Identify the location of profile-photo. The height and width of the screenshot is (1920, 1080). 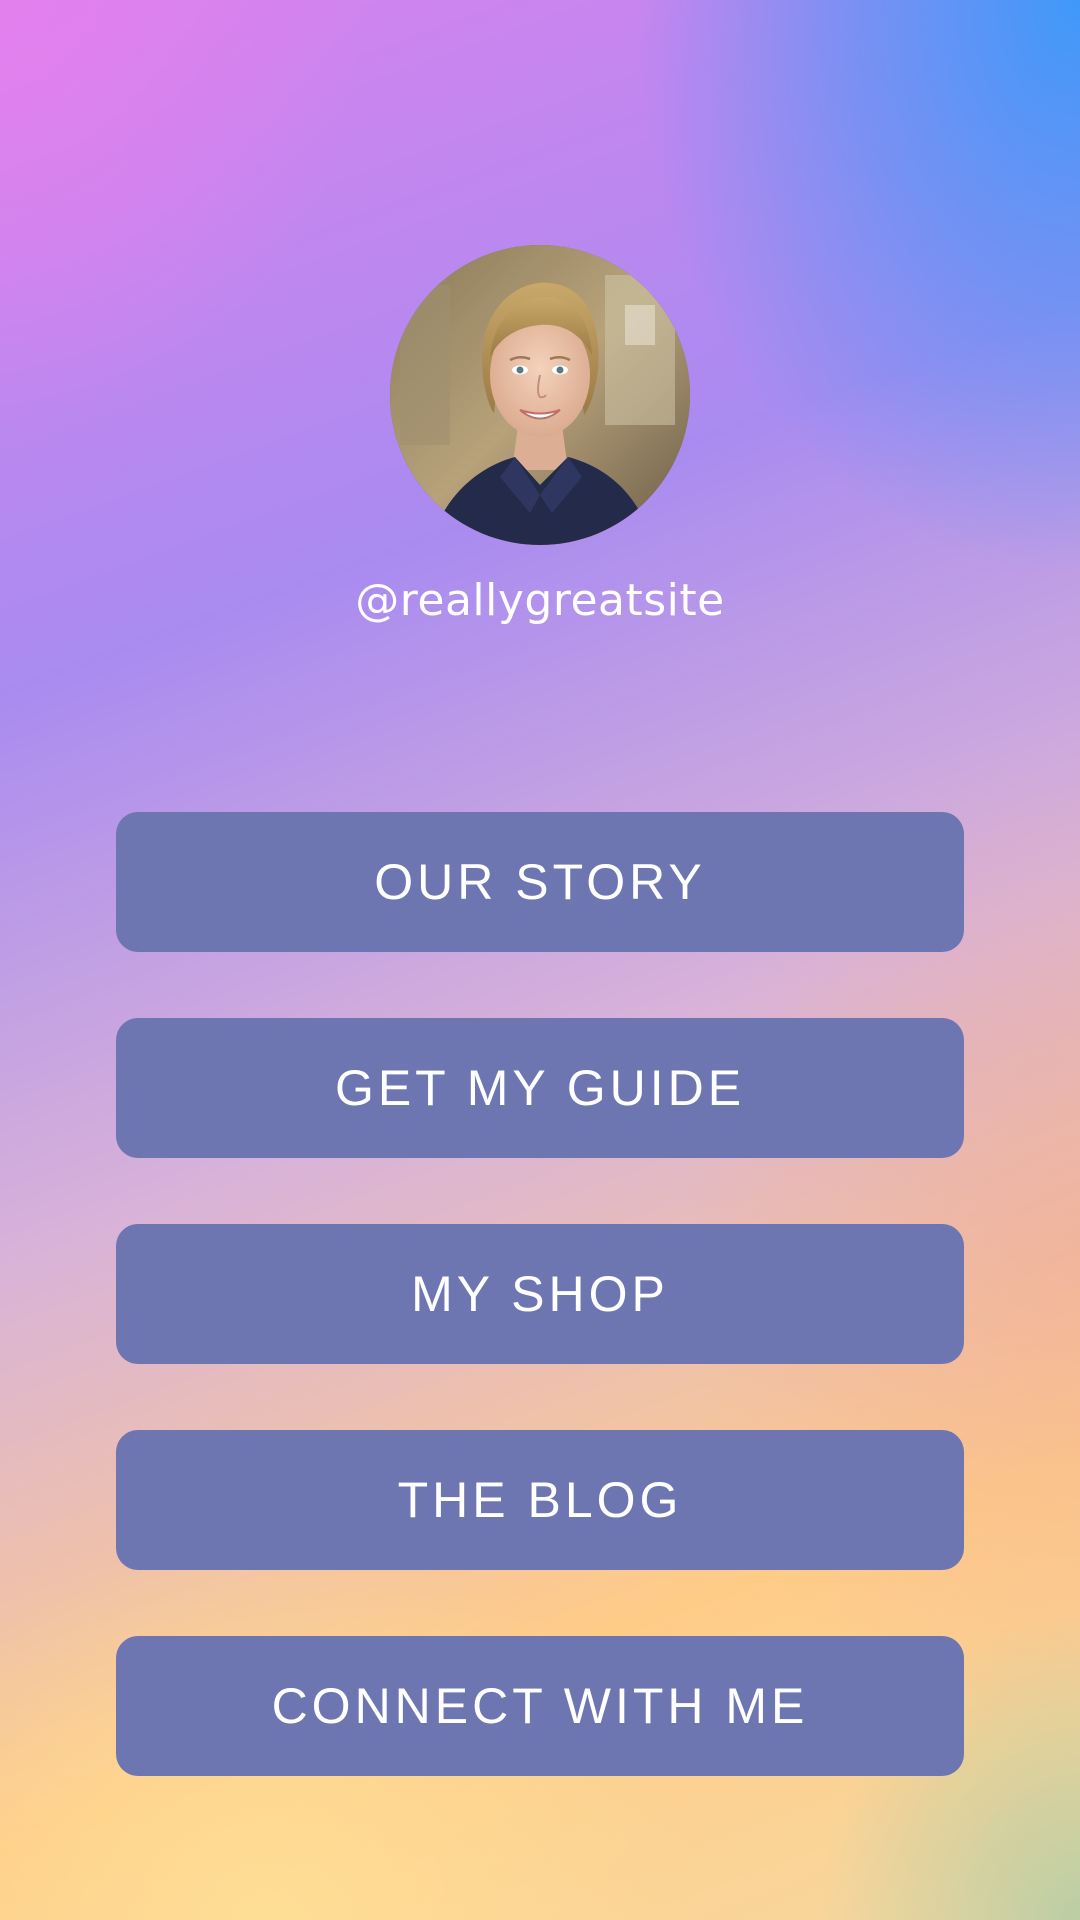
(540, 395).